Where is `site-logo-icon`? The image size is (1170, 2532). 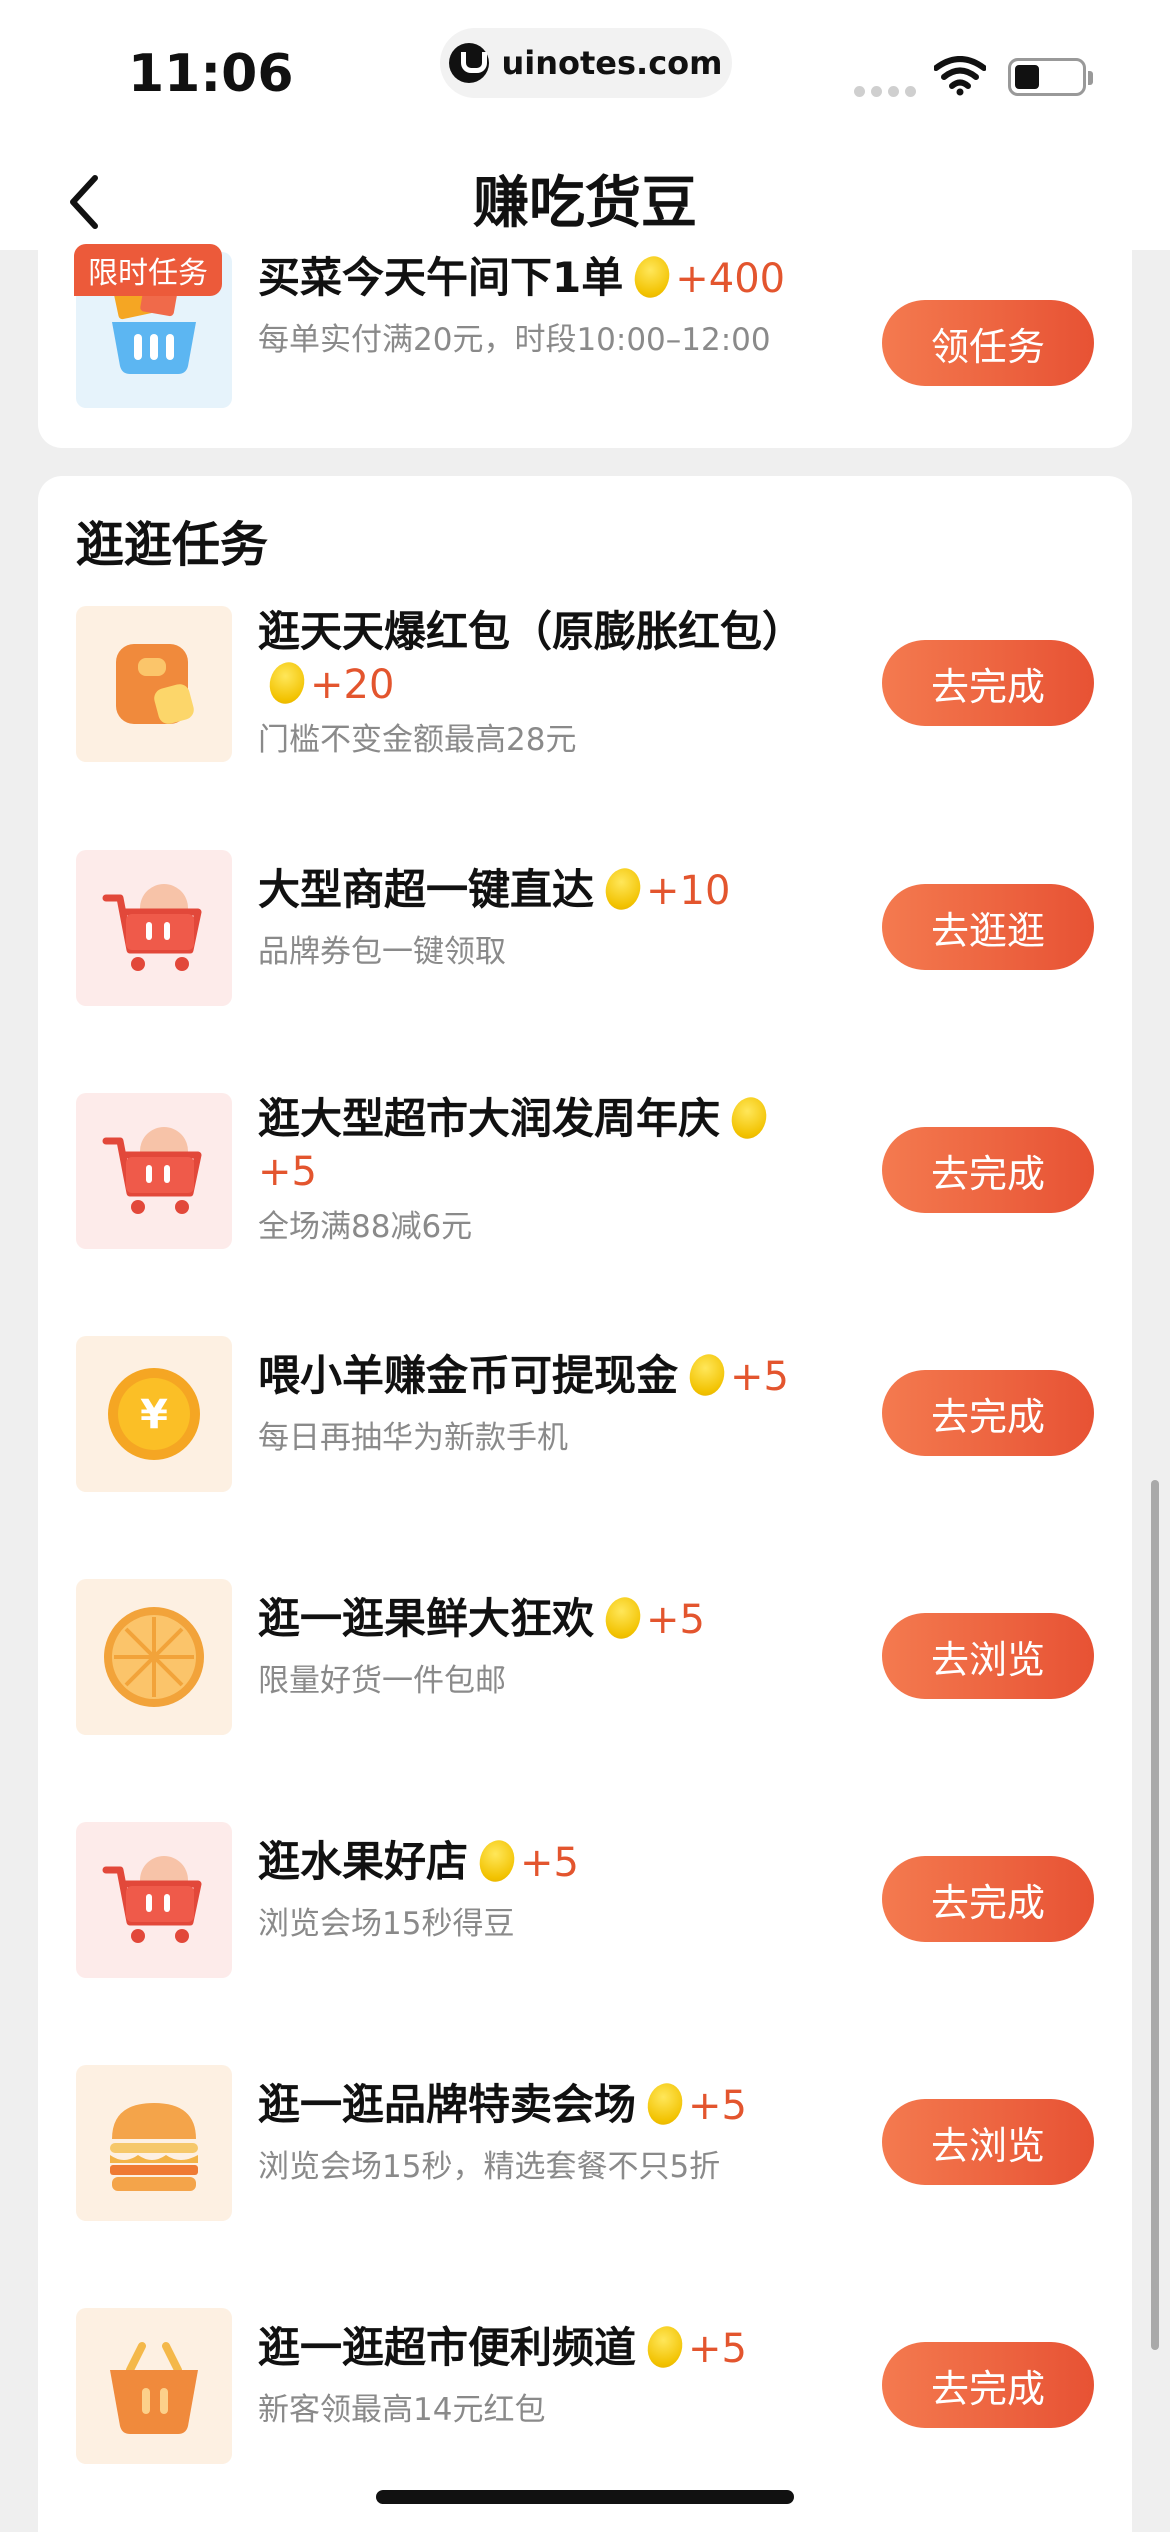
site-logo-icon is located at coordinates (469, 63).